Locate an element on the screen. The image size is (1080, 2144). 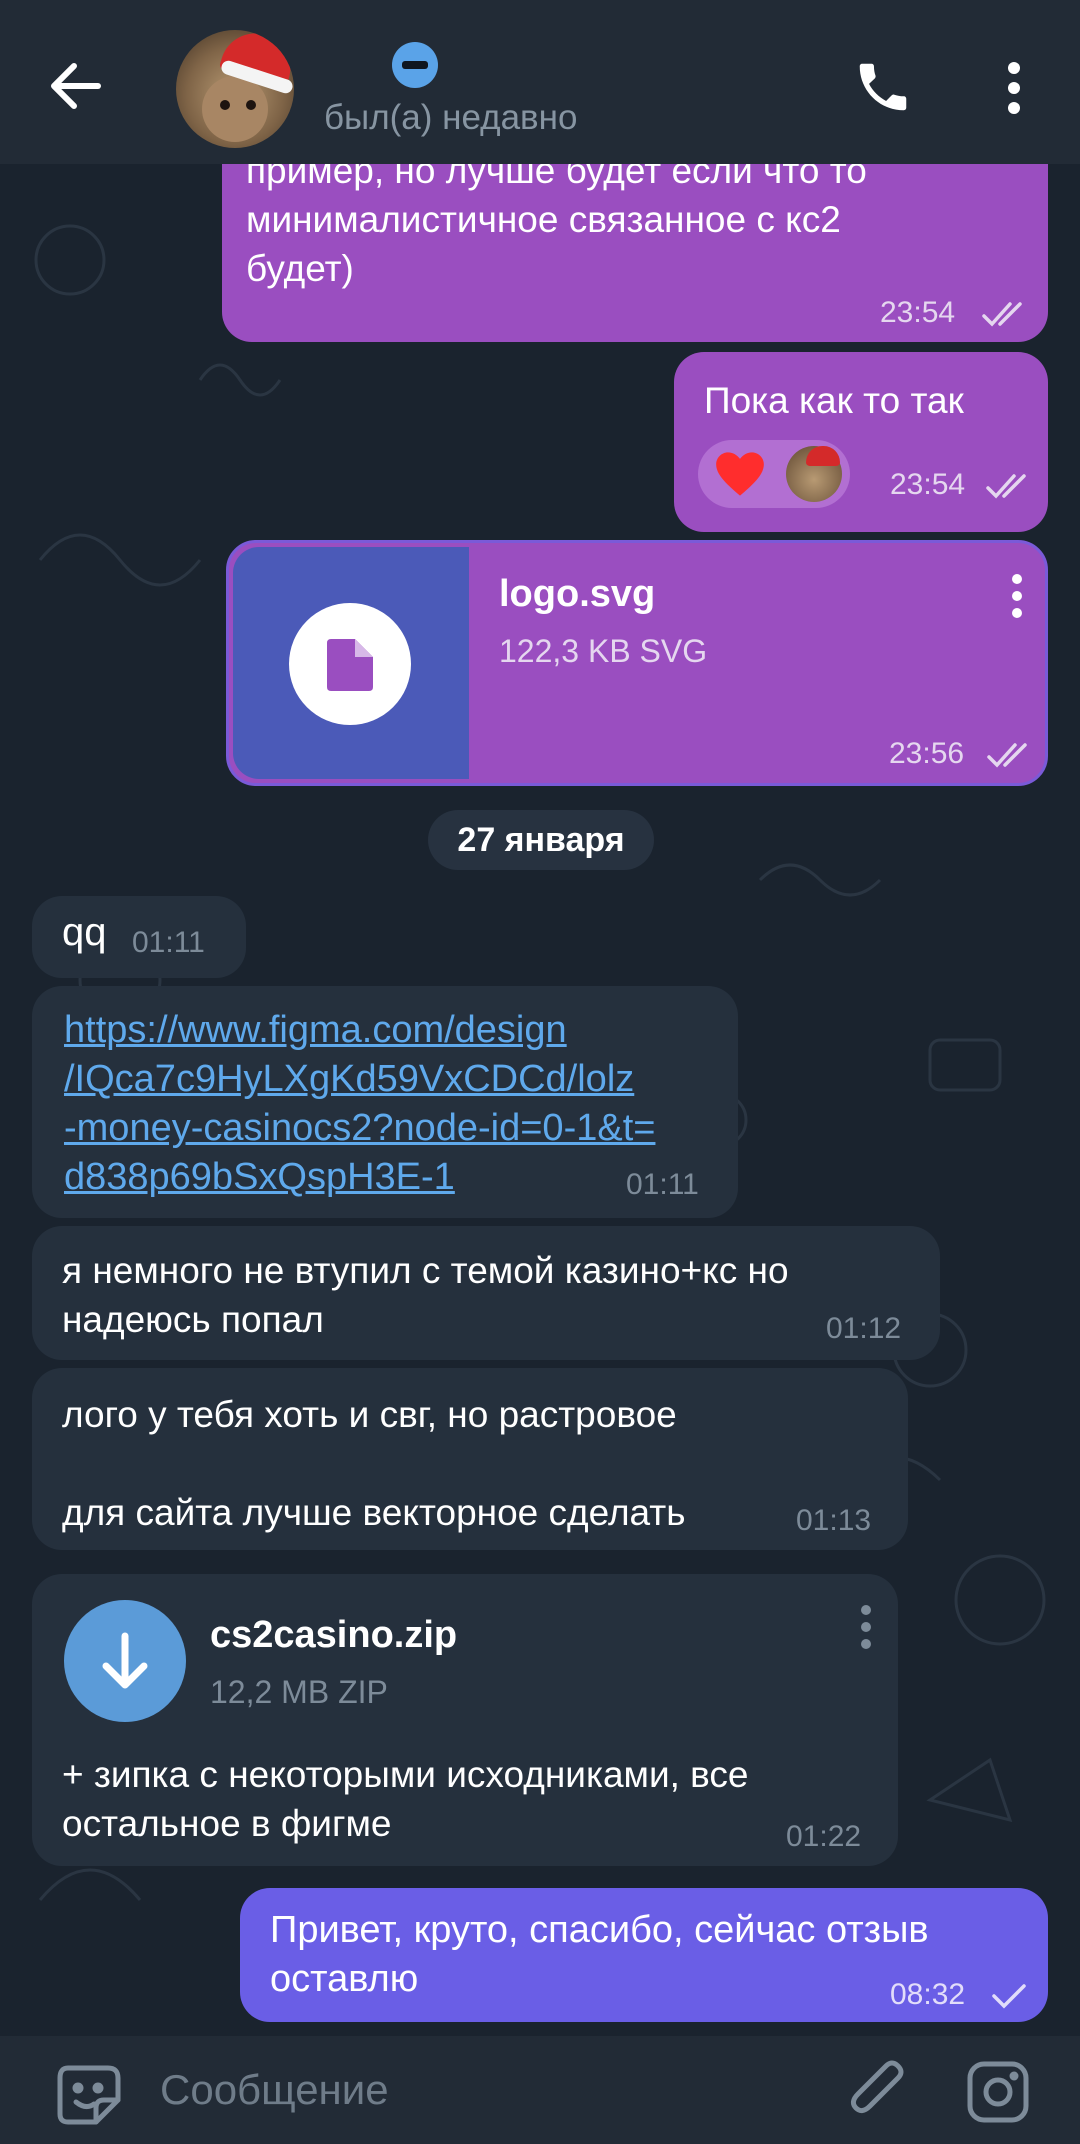
reaction-chip is located at coordinates (774, 474).